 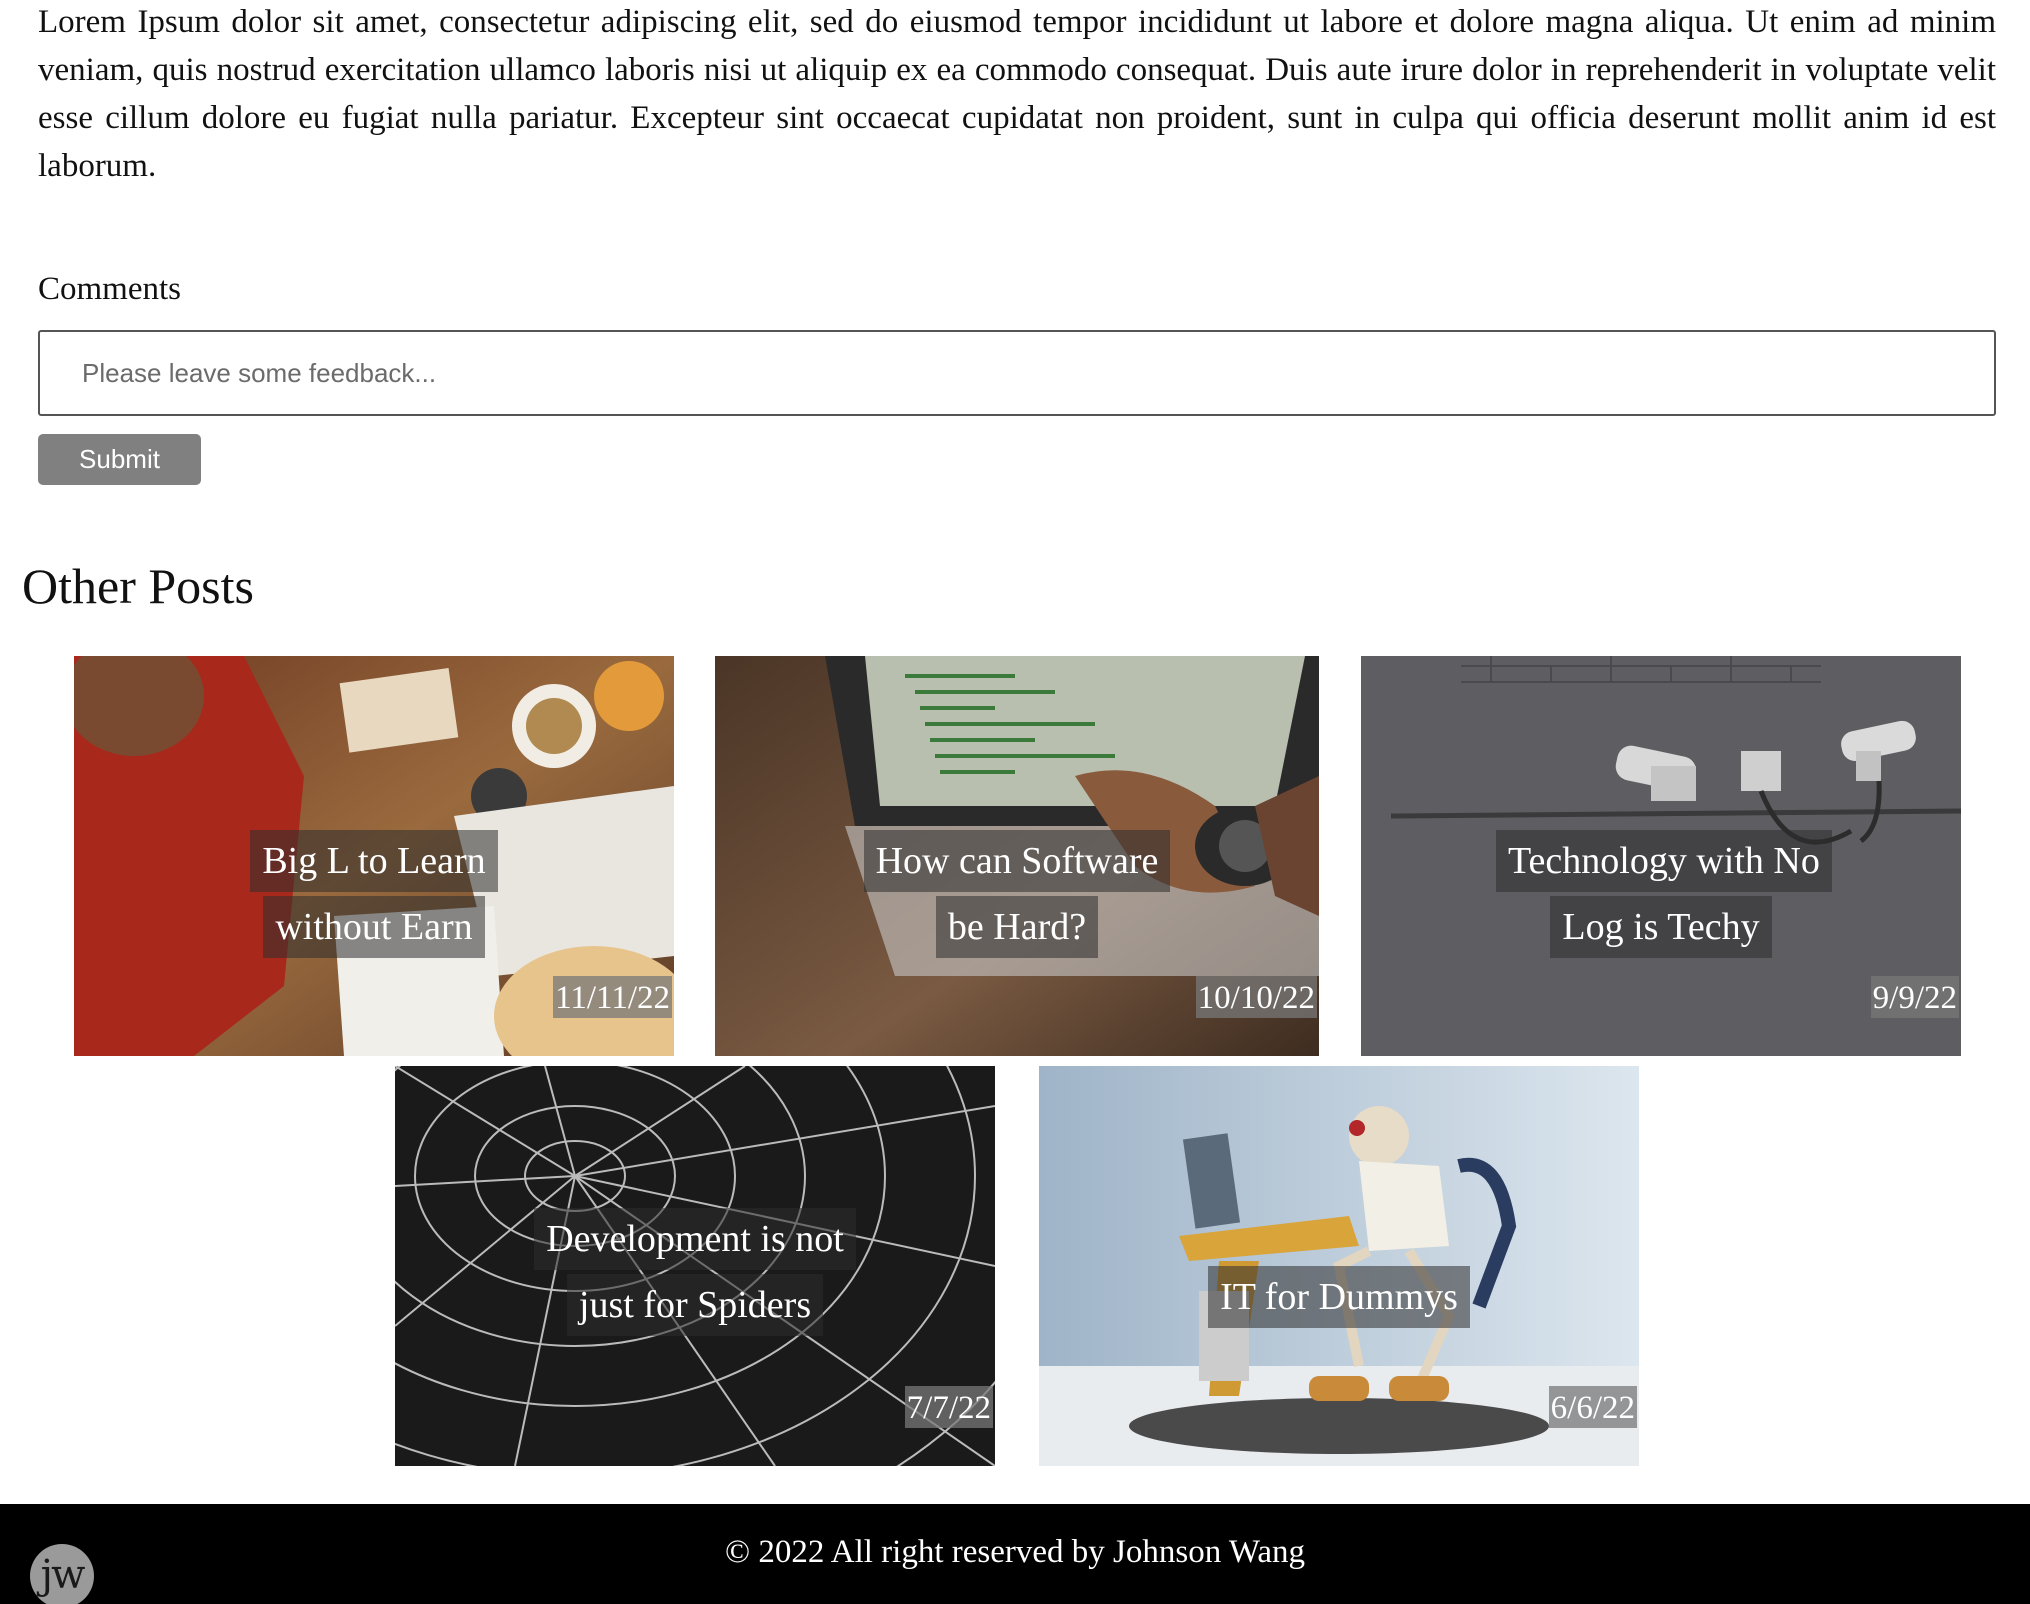 I want to click on post-title: How can Software be Hard?, so click(x=1017, y=894).